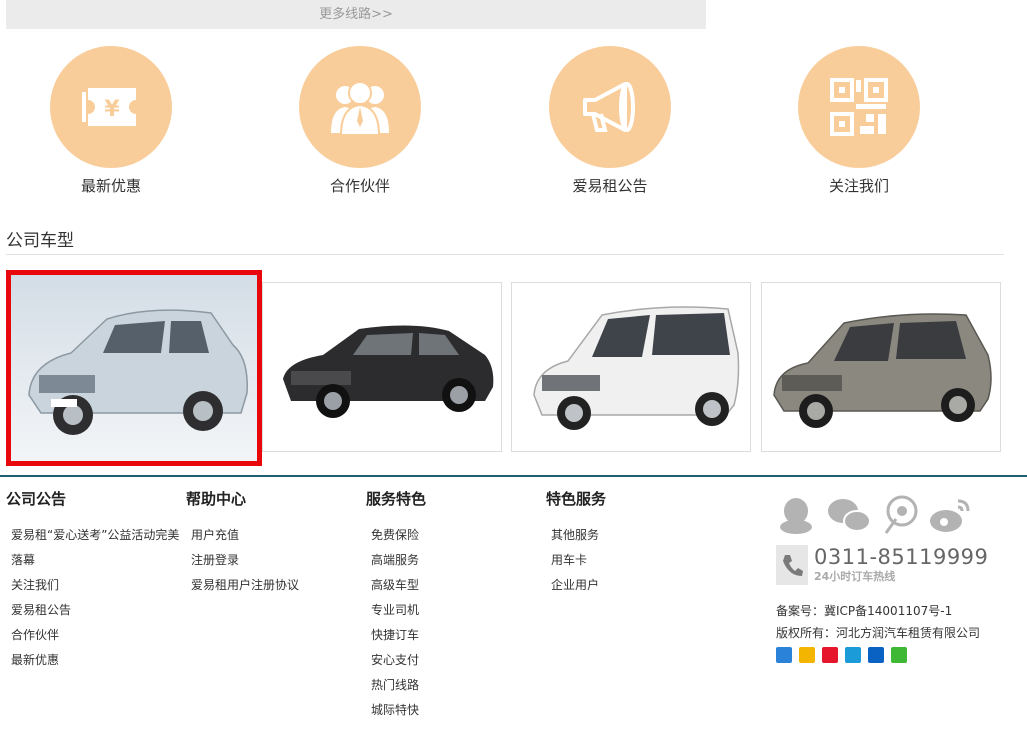  Describe the element at coordinates (216, 499) in the screenshot. I see `footer-col-title: 帮助中心` at that location.